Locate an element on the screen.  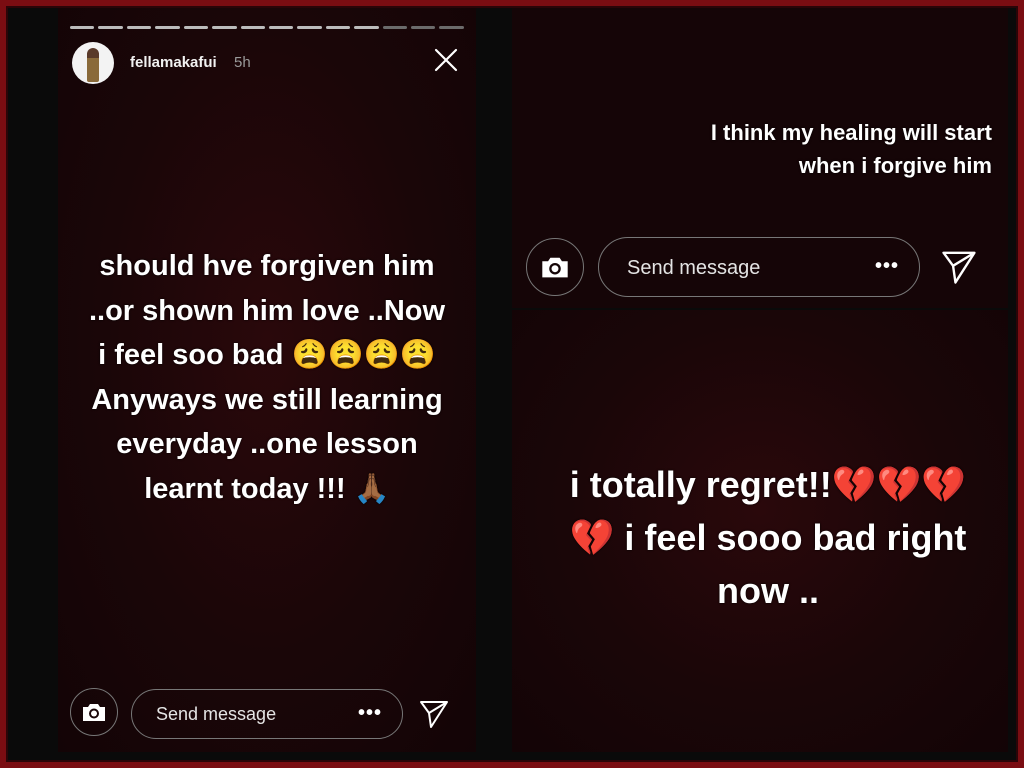
send-message-input: Send message ••• is located at coordinates (267, 714).